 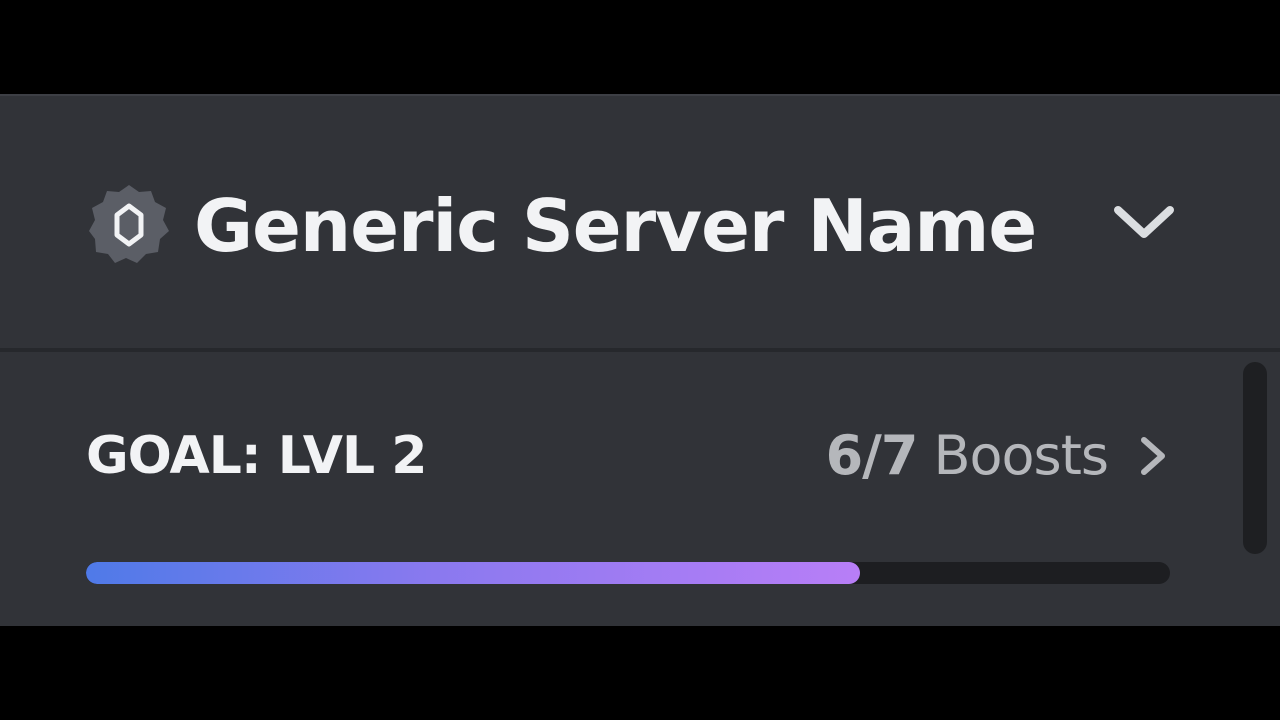 I want to click on boost-progress-bar, so click(x=628, y=573).